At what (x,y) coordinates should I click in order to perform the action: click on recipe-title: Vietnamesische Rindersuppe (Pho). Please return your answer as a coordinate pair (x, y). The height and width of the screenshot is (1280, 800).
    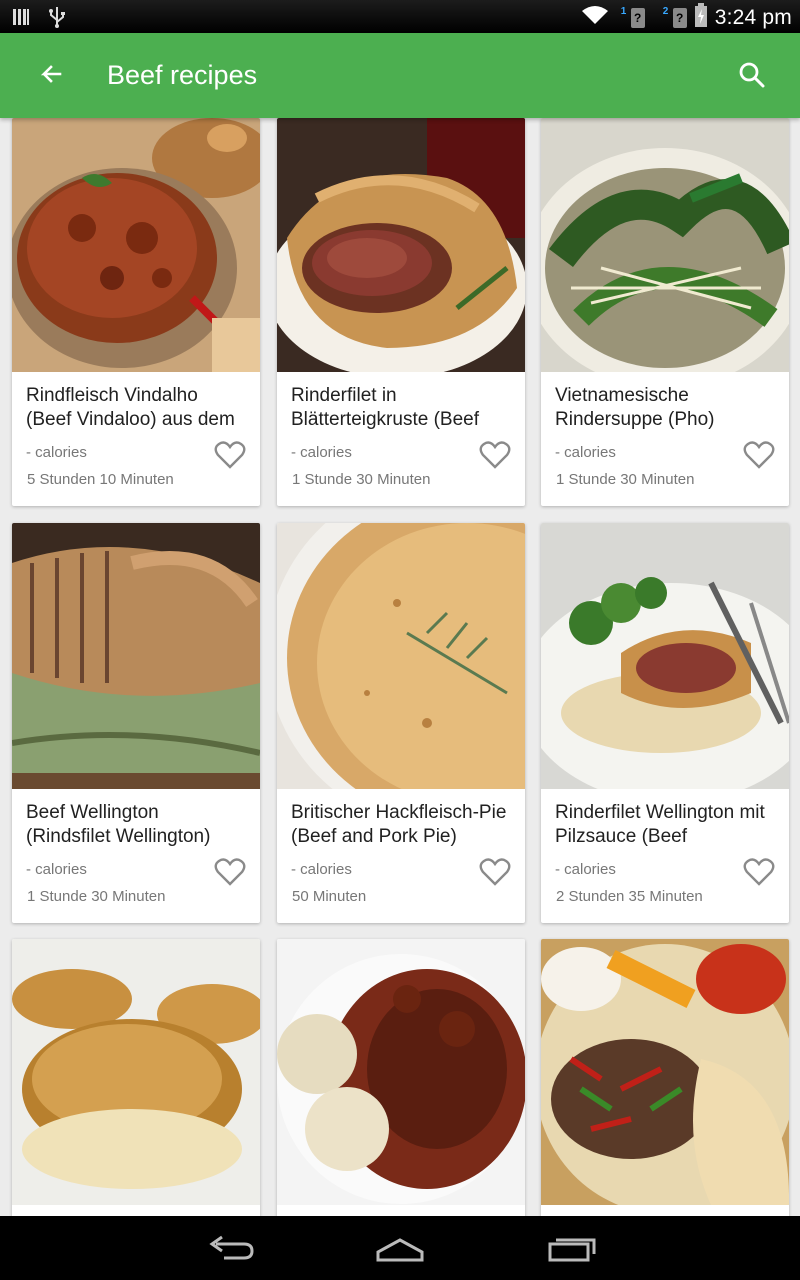
    Looking at the image, I should click on (635, 407).